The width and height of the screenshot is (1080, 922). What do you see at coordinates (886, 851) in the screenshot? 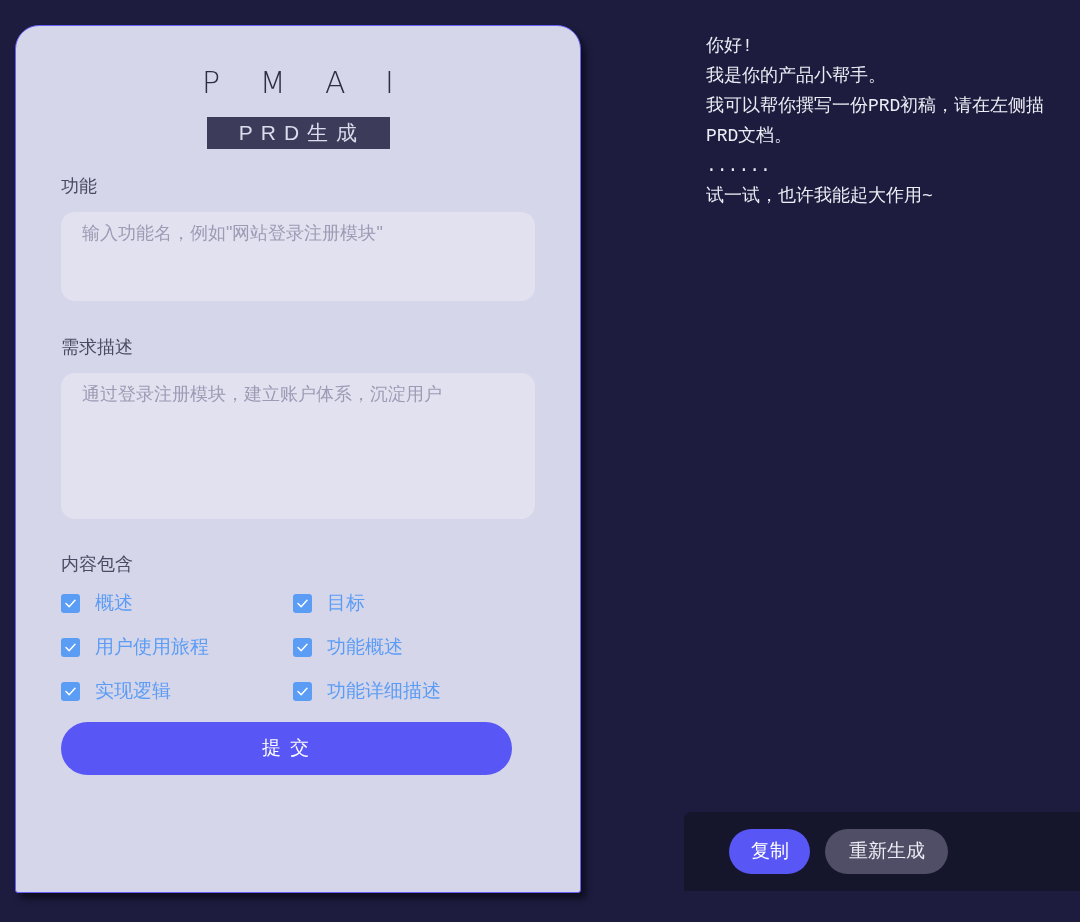
I see `regenerate-button: 重新生成` at bounding box center [886, 851].